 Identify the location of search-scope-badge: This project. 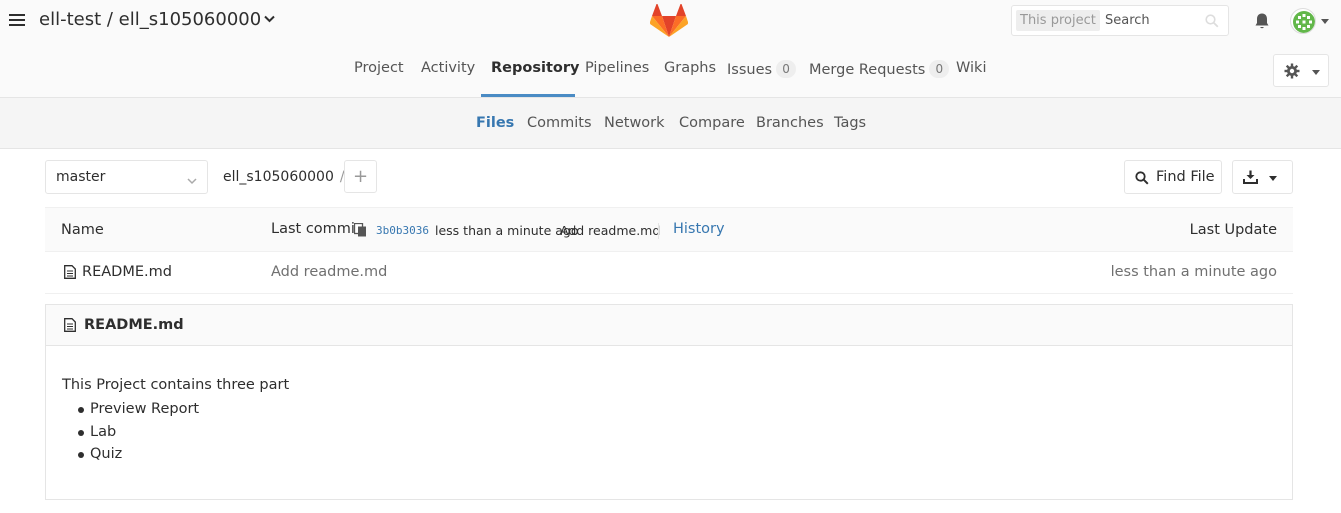
(1058, 20).